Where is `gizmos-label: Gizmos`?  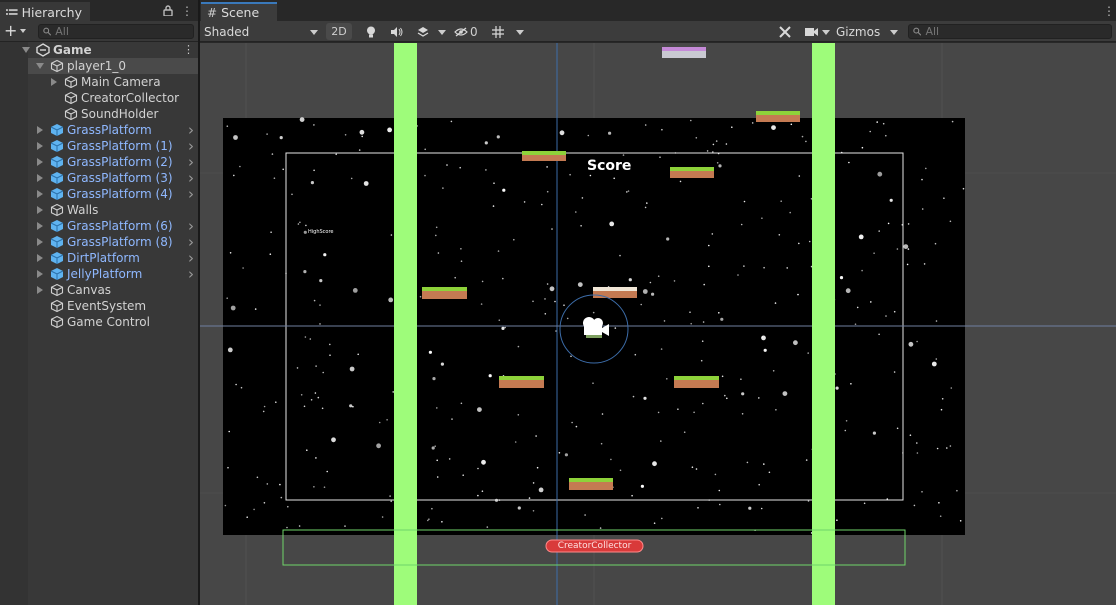
gizmos-label: Gizmos is located at coordinates (858, 31).